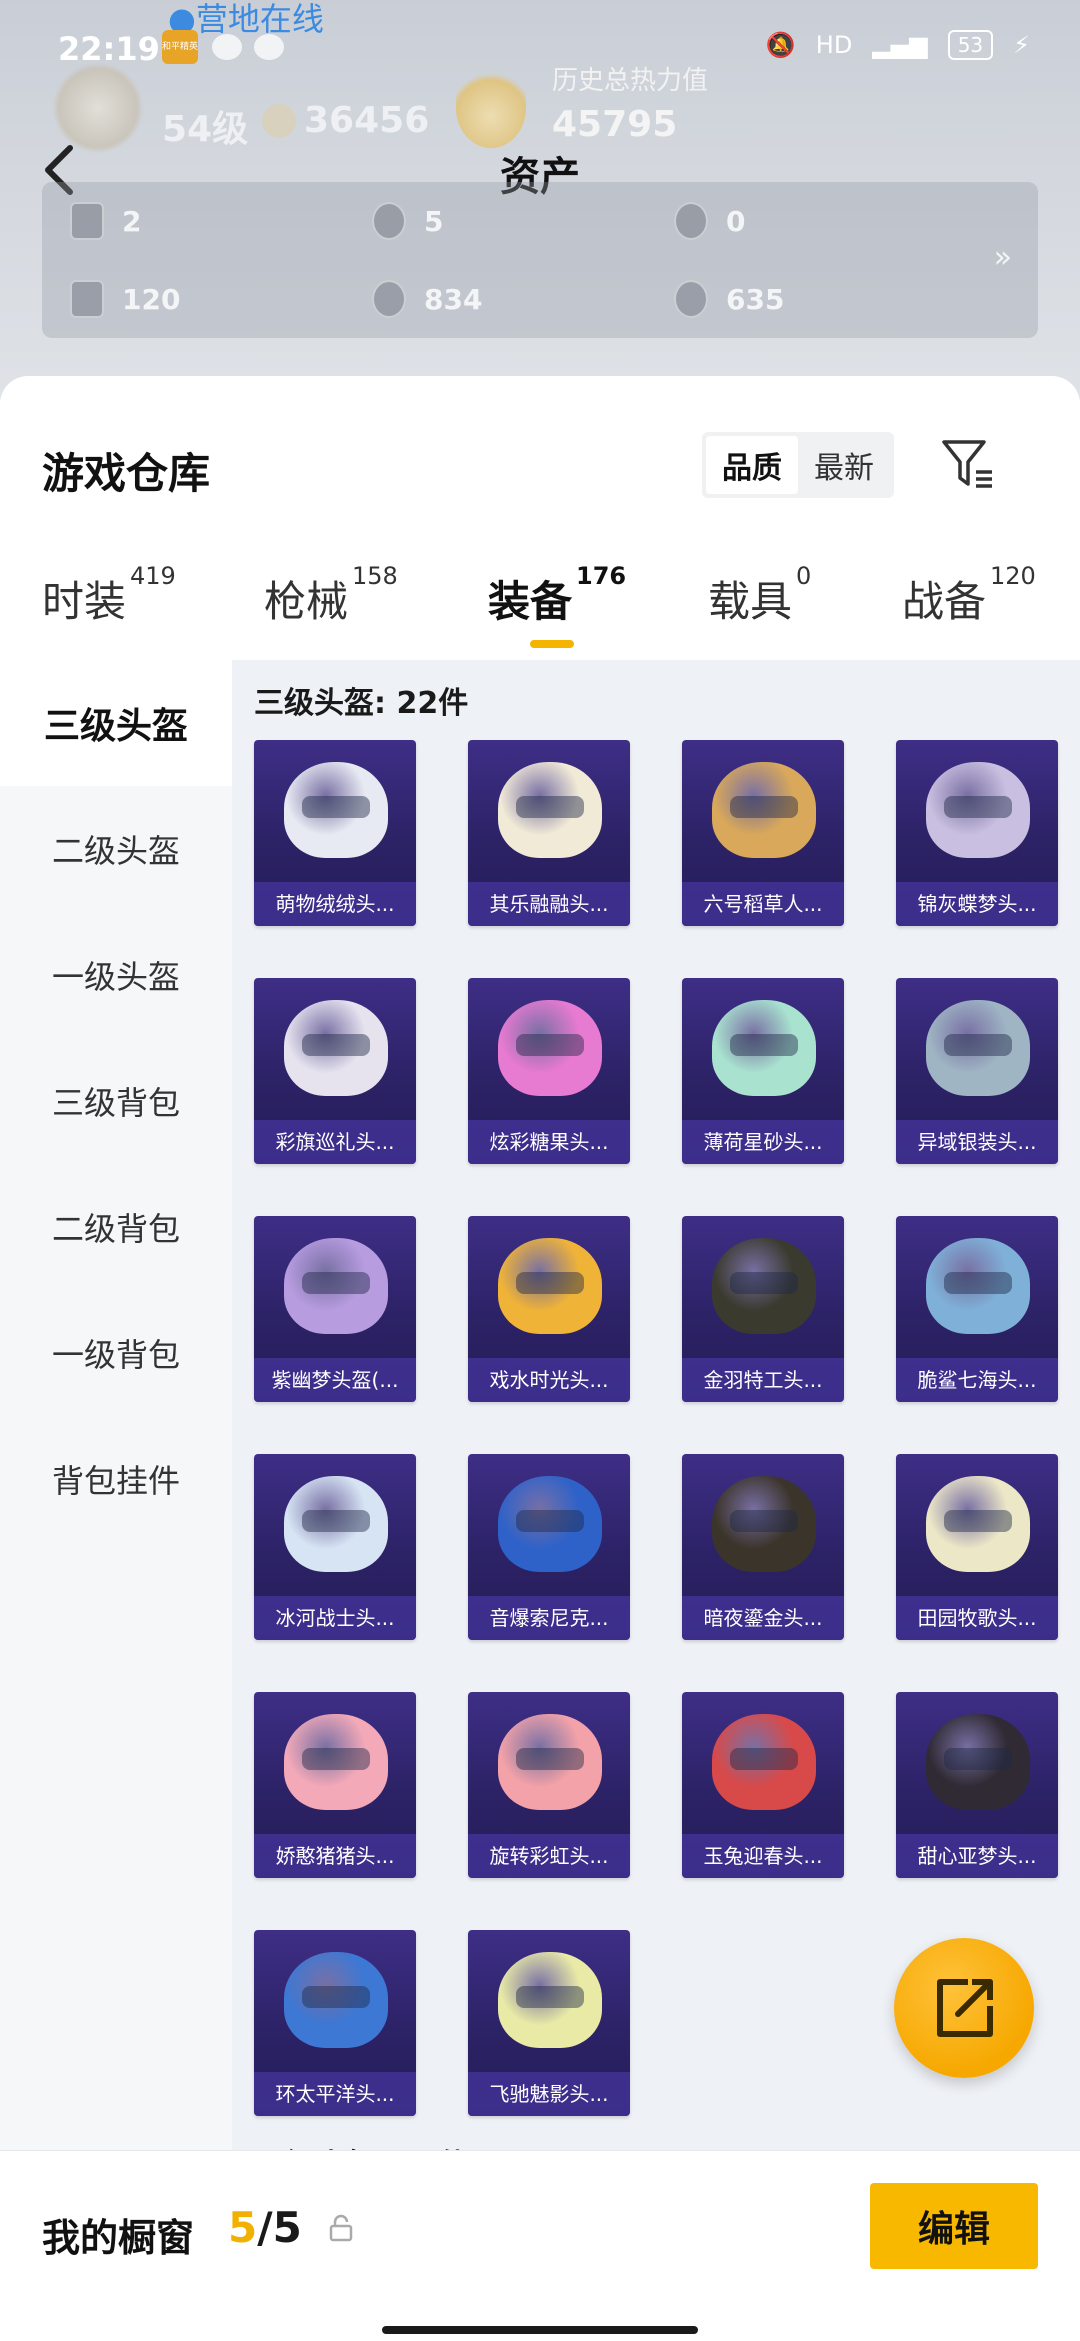  Describe the element at coordinates (954, 2226) in the screenshot. I see `edit-button: 编辑` at that location.